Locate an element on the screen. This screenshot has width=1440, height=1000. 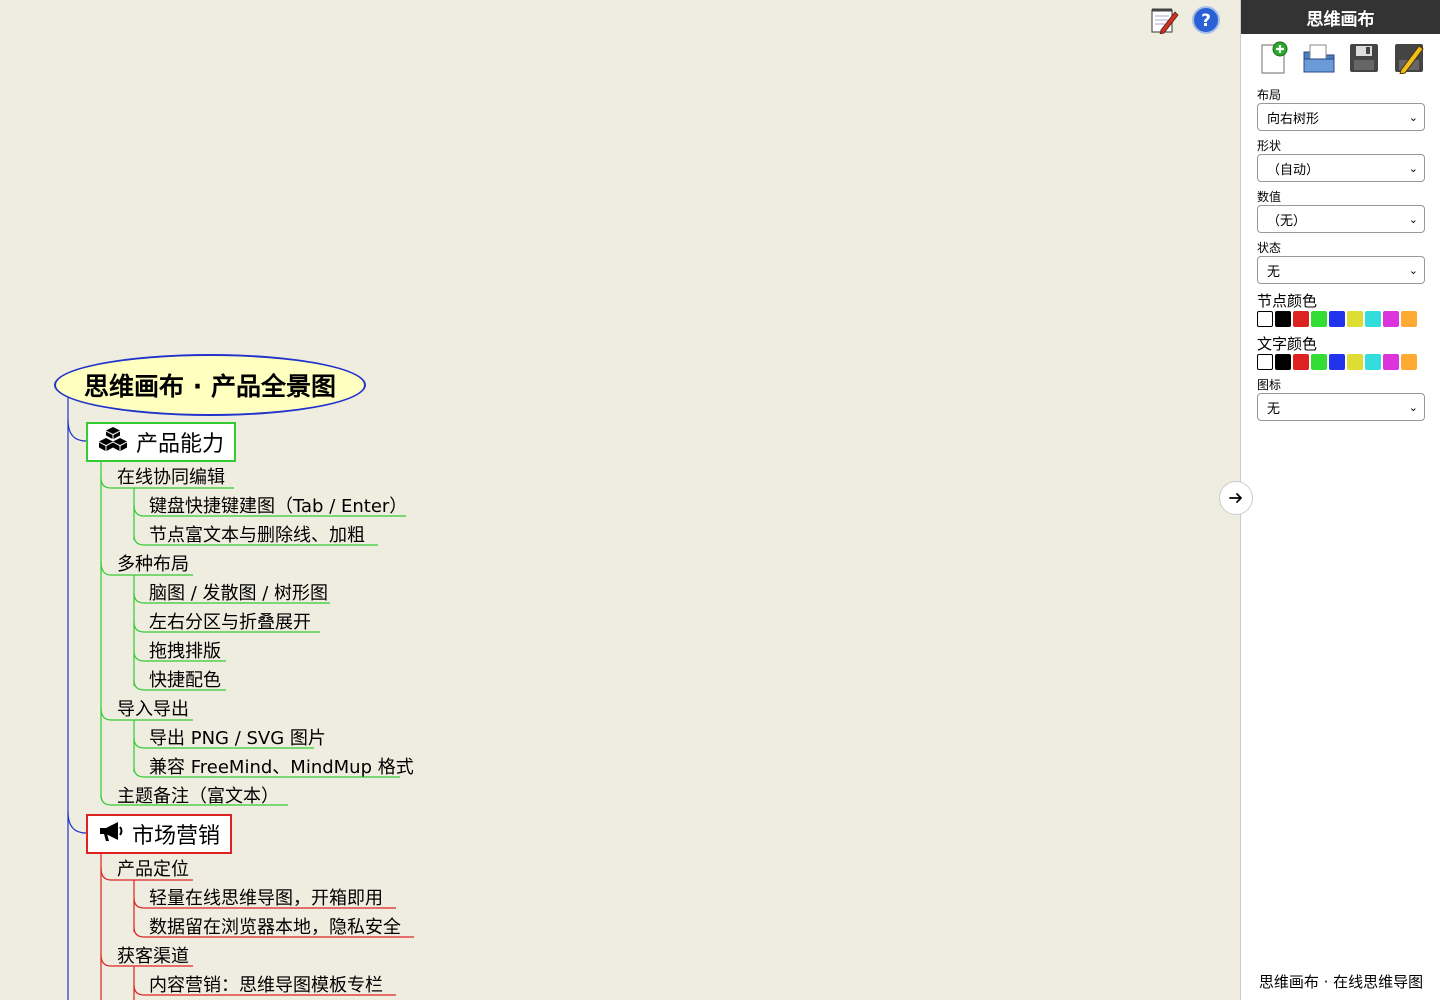
help-icon: ? is located at coordinates (1206, 20).